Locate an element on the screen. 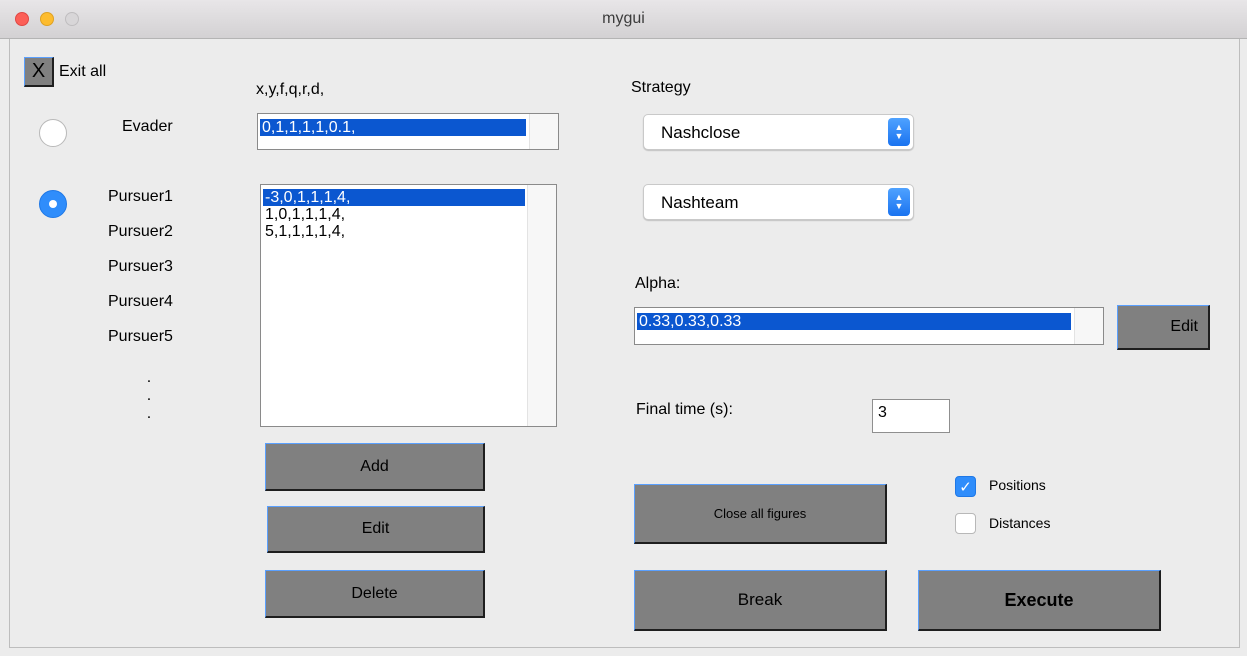 The image size is (1247, 656). pursuer-radio is located at coordinates (53, 204).